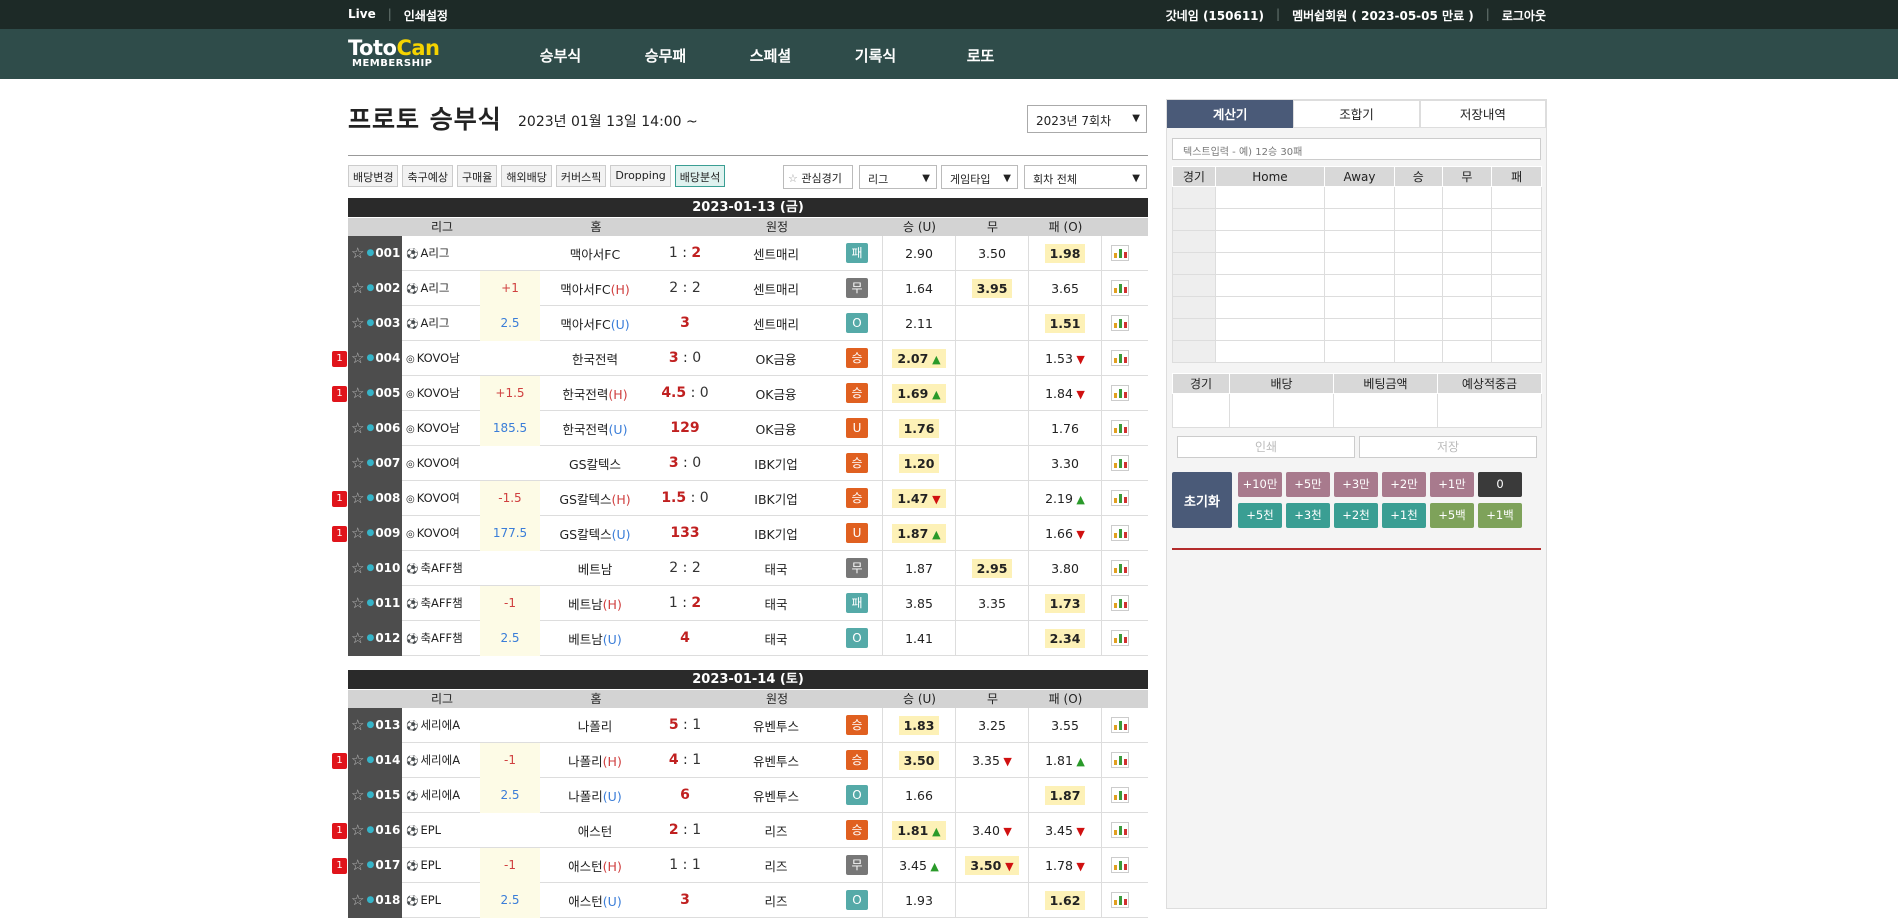 The width and height of the screenshot is (1898, 921). I want to click on match-row: ☆ ● 003 ⚽ A리그 2.5 맥아서FC(U) 3 센트매리 O 2.11 1.51, so click(748, 323).